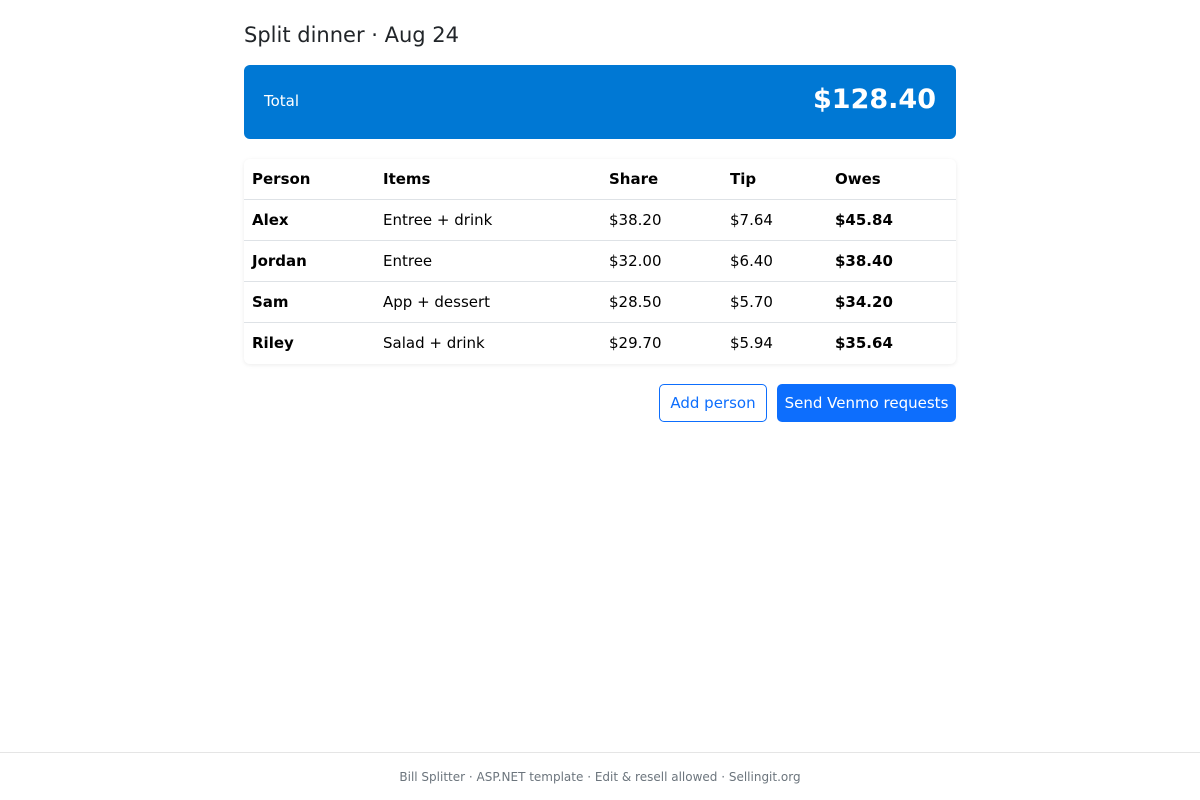 Image resolution: width=1200 pixels, height=800 pixels. I want to click on table-row: Jordan Entree $32.00 $6.40 $38.40, so click(600, 261).